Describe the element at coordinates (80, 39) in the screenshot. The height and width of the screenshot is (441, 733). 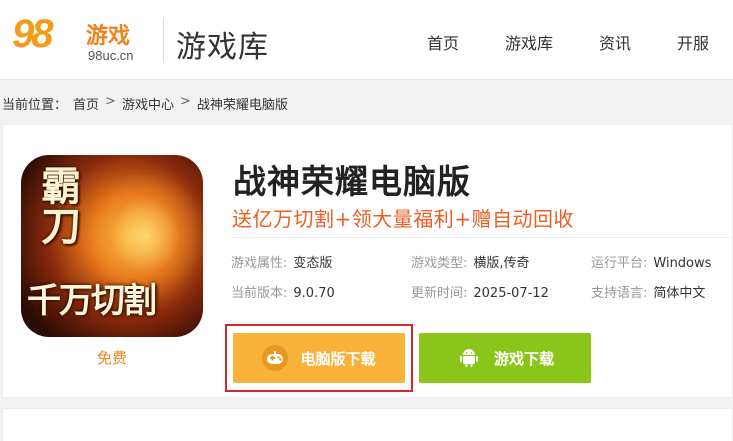
I see `site-logo: 98 游戏 98uc.cn` at that location.